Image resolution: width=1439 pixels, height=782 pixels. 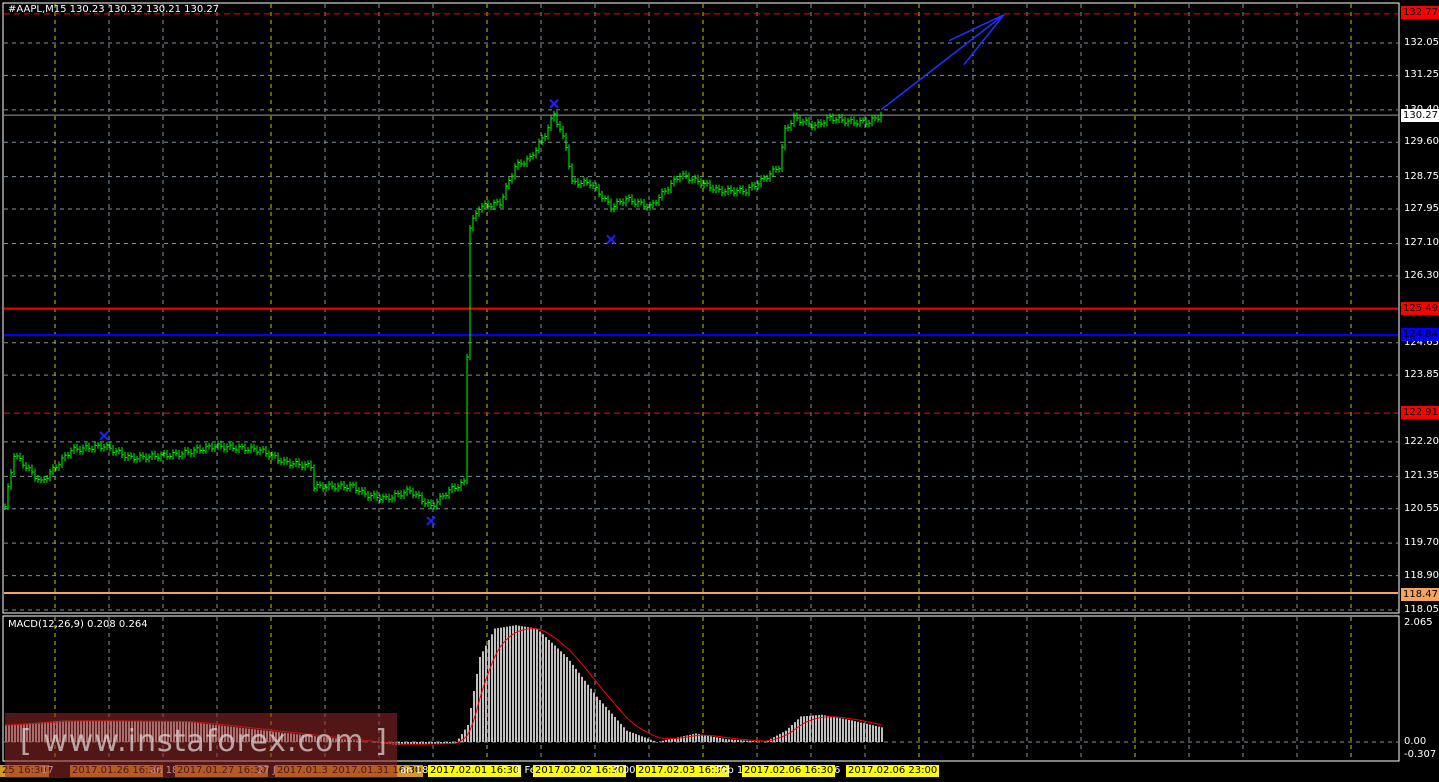 I want to click on time-axis-label: 2017.02.01 16:30, so click(x=475, y=771).